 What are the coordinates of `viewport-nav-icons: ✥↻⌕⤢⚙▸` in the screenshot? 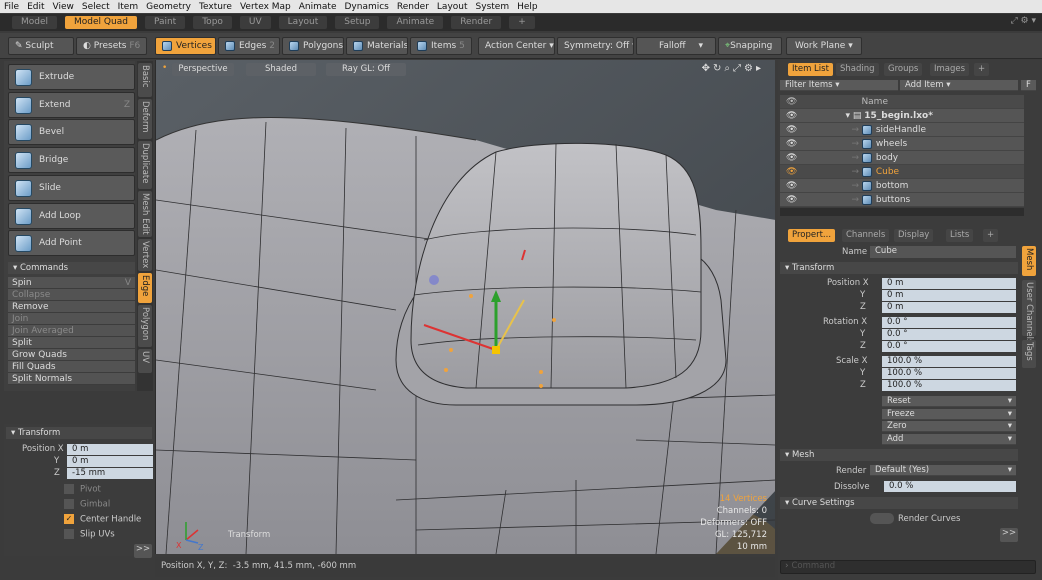 It's located at (733, 68).